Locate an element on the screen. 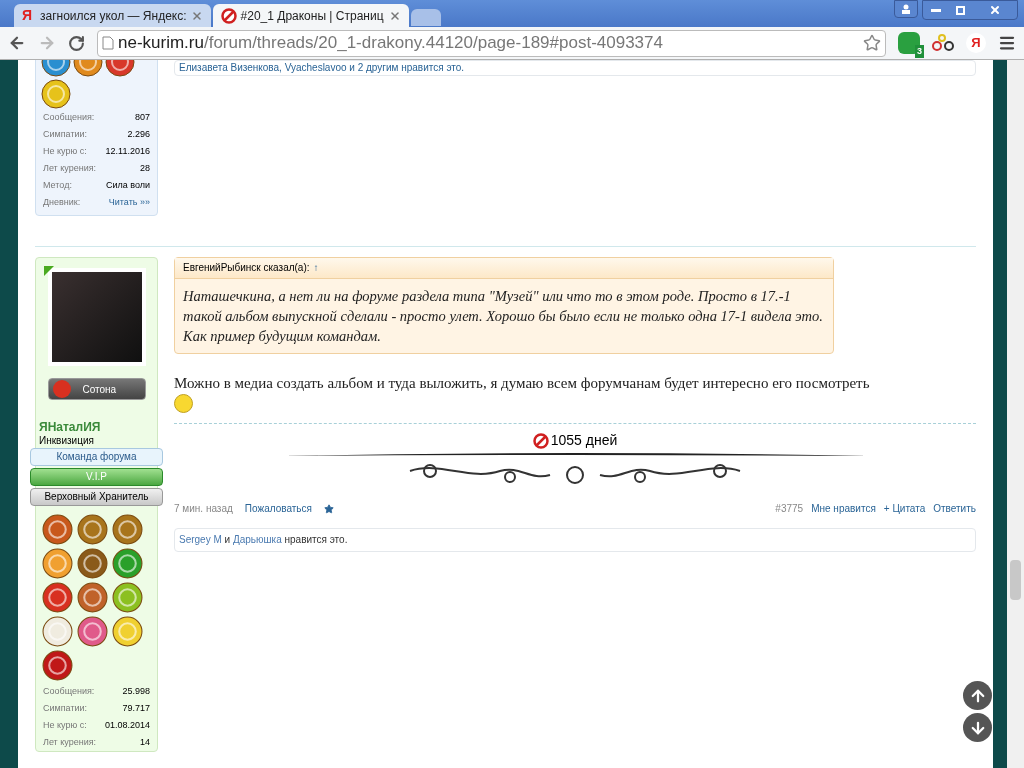 This screenshot has width=1024, height=768. extension-badge: 3 is located at coordinates (919, 51).